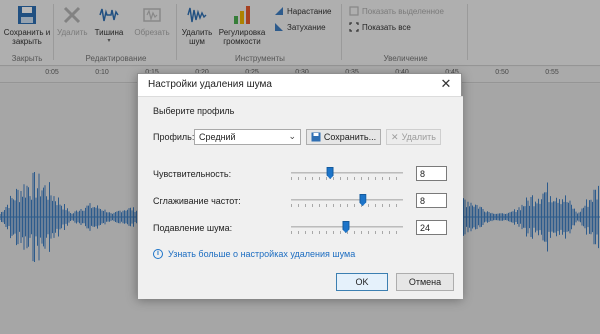 The image size is (600, 334). What do you see at coordinates (431, 173) in the screenshot?
I see `sensitivity-input: 8` at bounding box center [431, 173].